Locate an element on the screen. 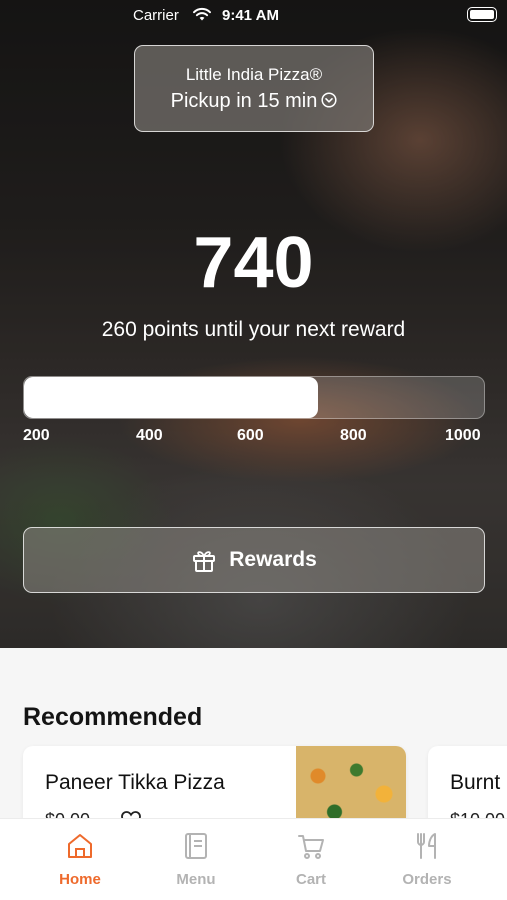 The width and height of the screenshot is (507, 900). item-name: Paneer Tikka Pizza is located at coordinates (135, 782).